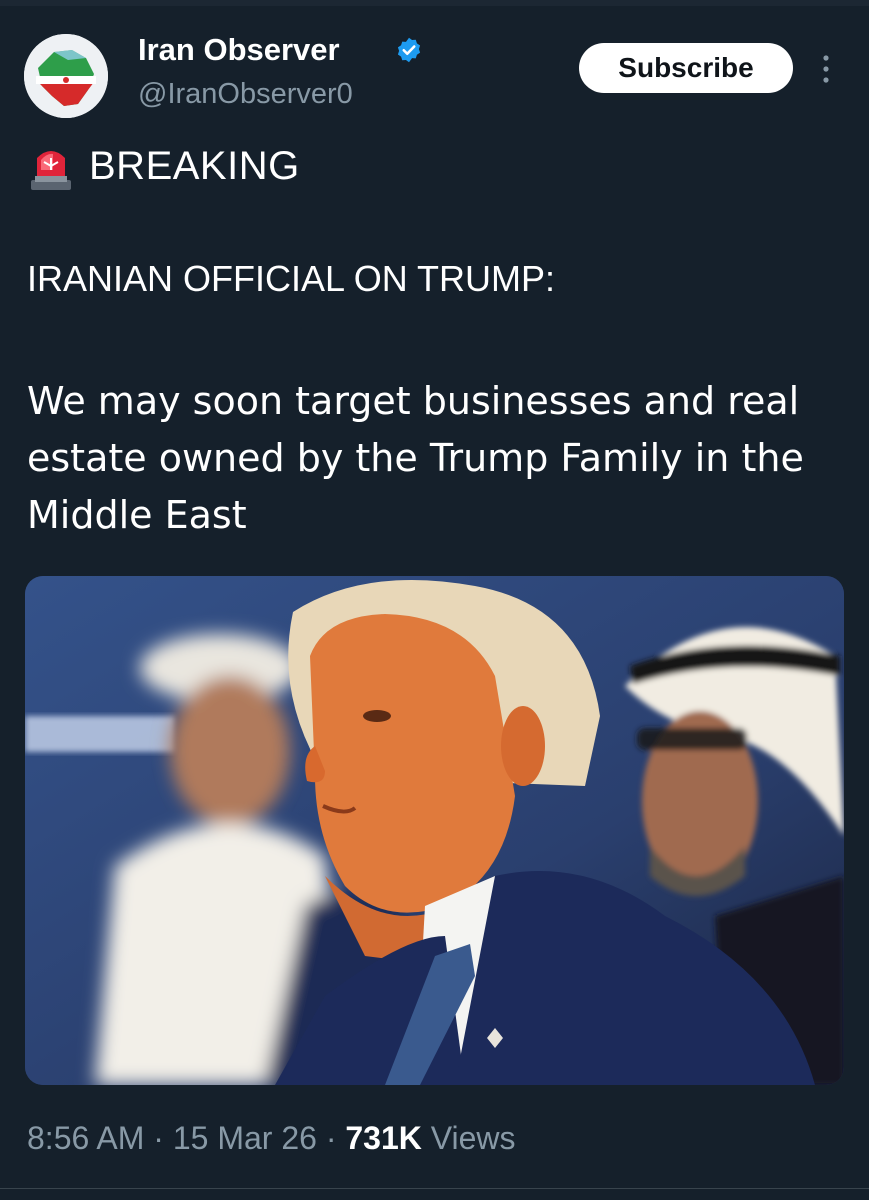 This screenshot has width=869, height=1200. I want to click on subscribe-button: Subscribe, so click(686, 68).